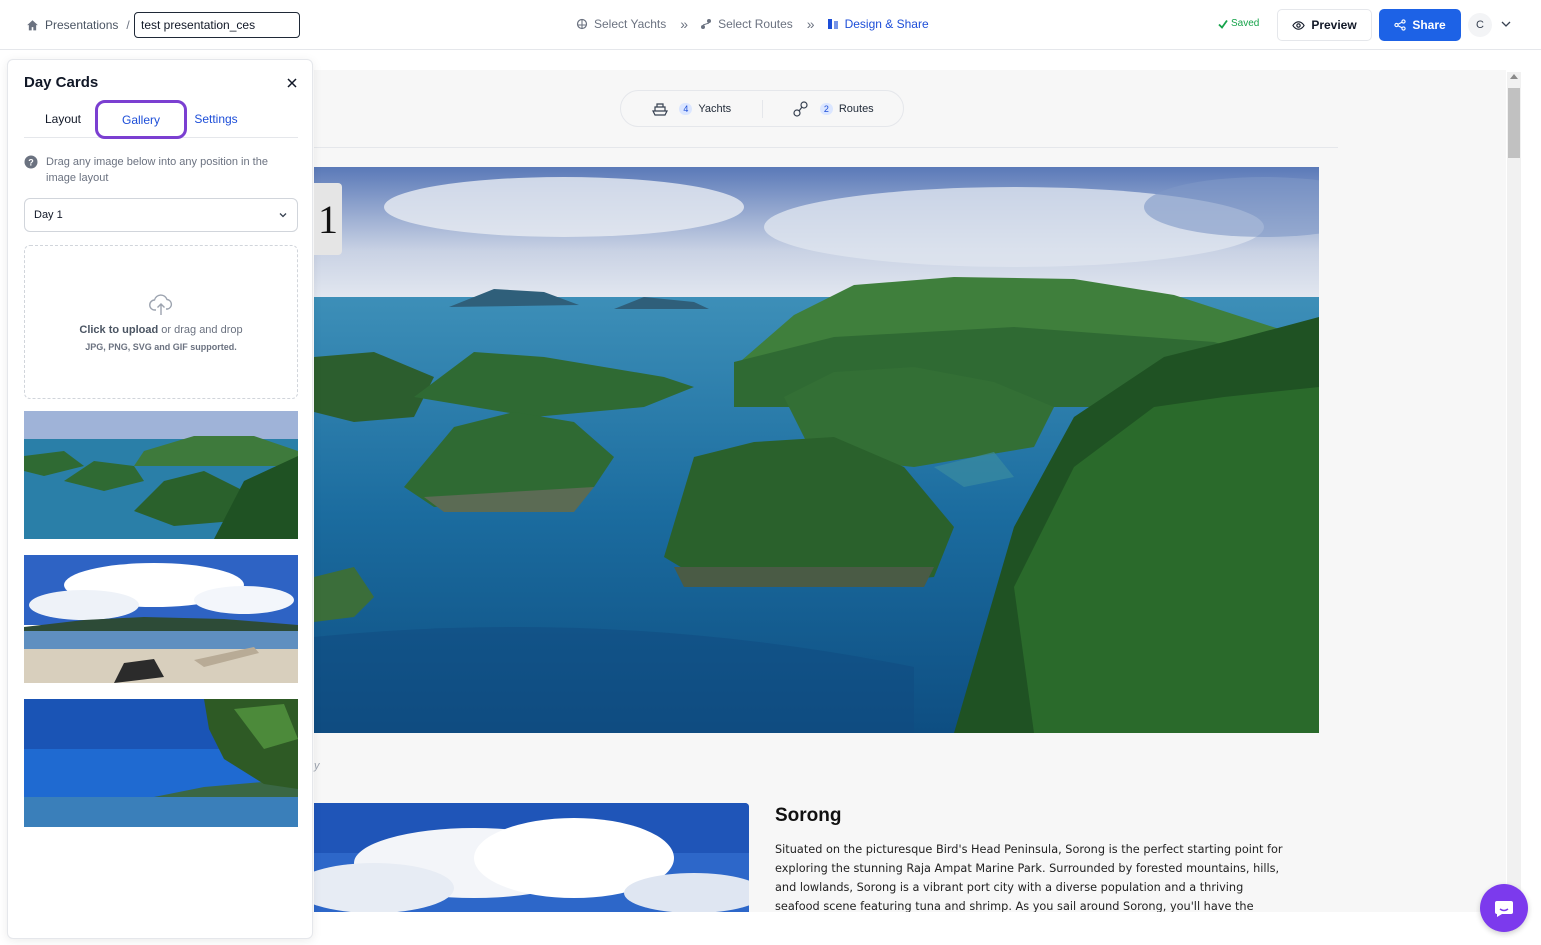  What do you see at coordinates (161, 619) in the screenshot?
I see `gallery-image-beach` at bounding box center [161, 619].